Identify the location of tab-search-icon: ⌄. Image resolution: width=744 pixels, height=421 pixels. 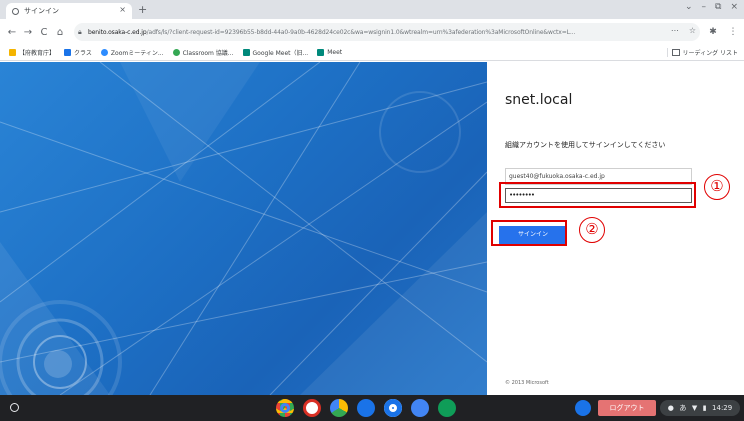
(689, 7).